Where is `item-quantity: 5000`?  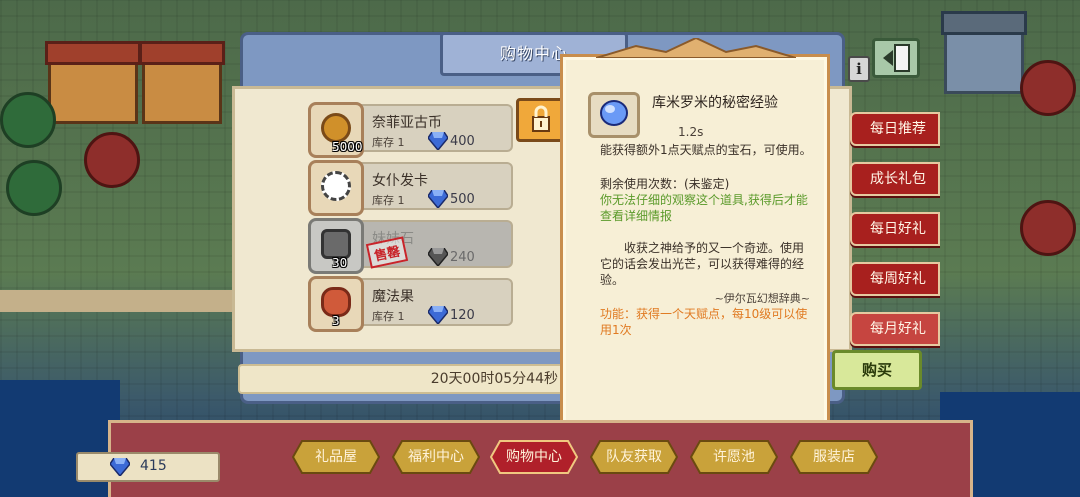 item-quantity: 5000 is located at coordinates (347, 147).